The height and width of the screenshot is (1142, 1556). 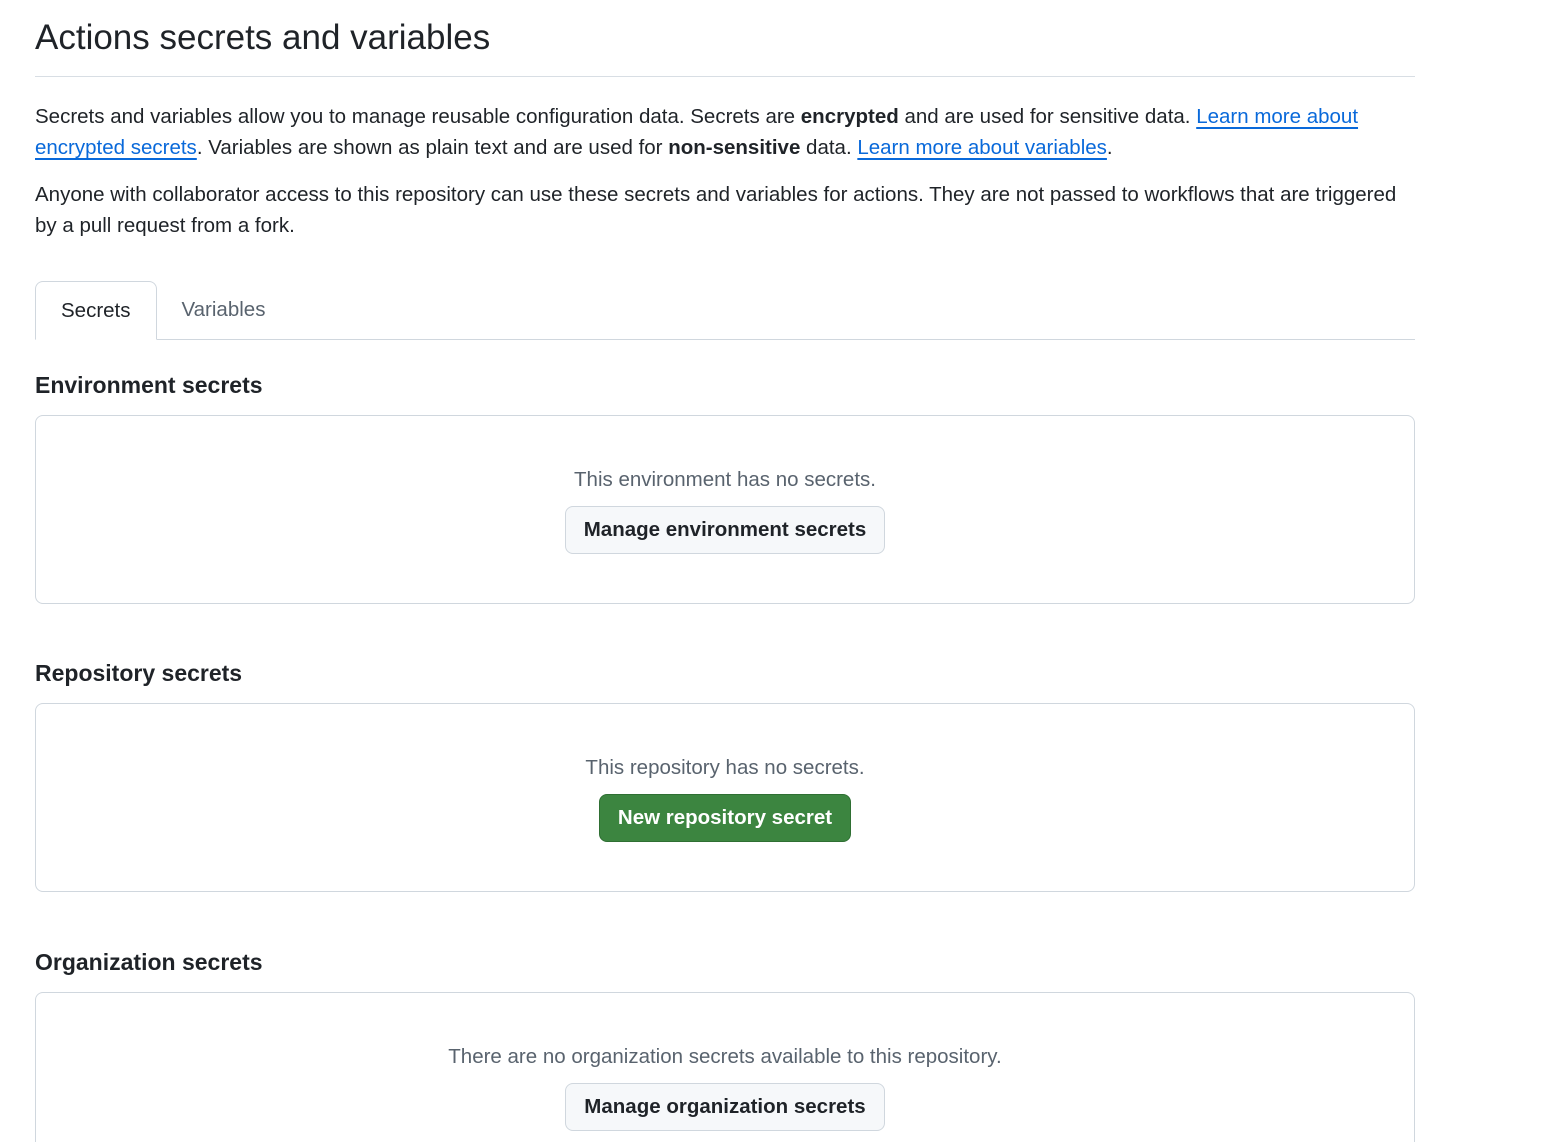 What do you see at coordinates (96, 310) in the screenshot?
I see `tab-secrets: Secrets` at bounding box center [96, 310].